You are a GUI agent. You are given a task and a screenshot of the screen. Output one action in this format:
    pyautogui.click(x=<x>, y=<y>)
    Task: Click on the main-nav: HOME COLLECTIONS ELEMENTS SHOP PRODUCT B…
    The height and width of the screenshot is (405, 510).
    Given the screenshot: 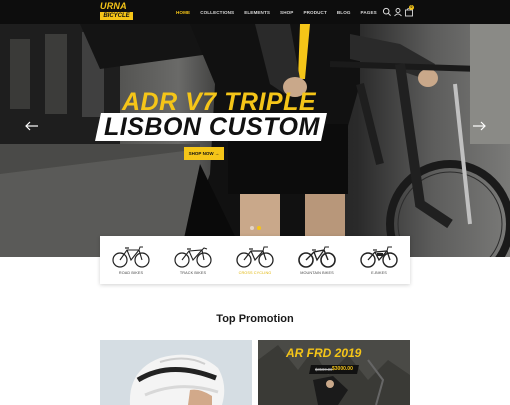 What is the action you would take?
    pyautogui.click(x=281, y=12)
    